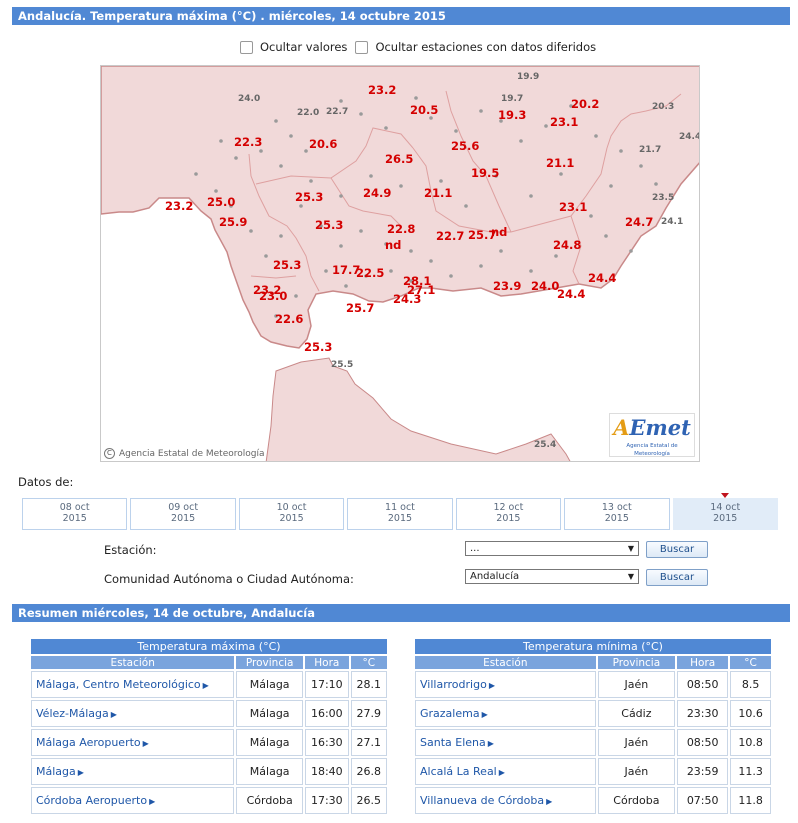 This screenshot has height=823, width=798. I want to click on table-row: Málaga Aeropuerto ▶ Málaga 16:30 27.1, so click(209, 742).